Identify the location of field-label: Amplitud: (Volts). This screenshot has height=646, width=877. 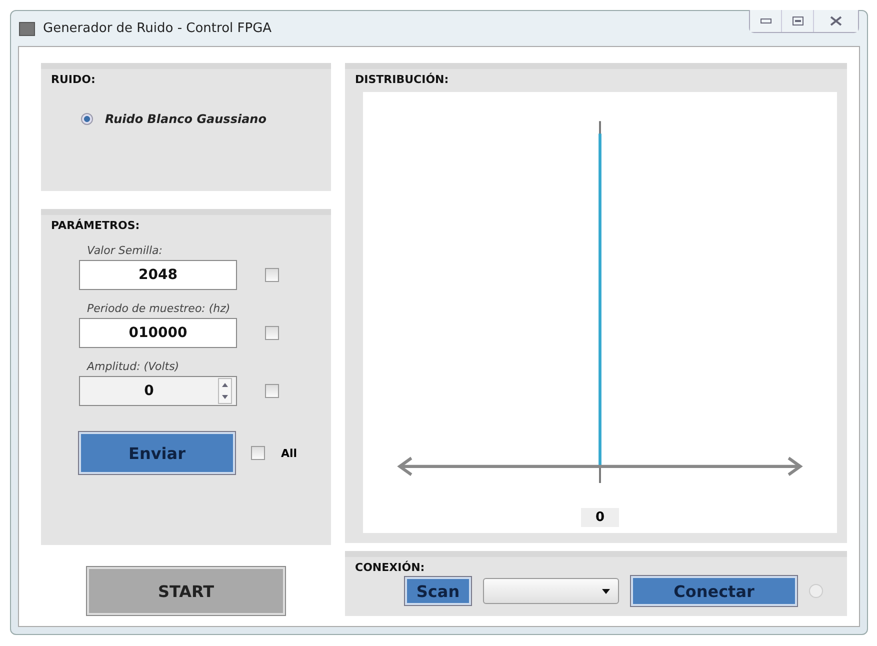
(133, 366).